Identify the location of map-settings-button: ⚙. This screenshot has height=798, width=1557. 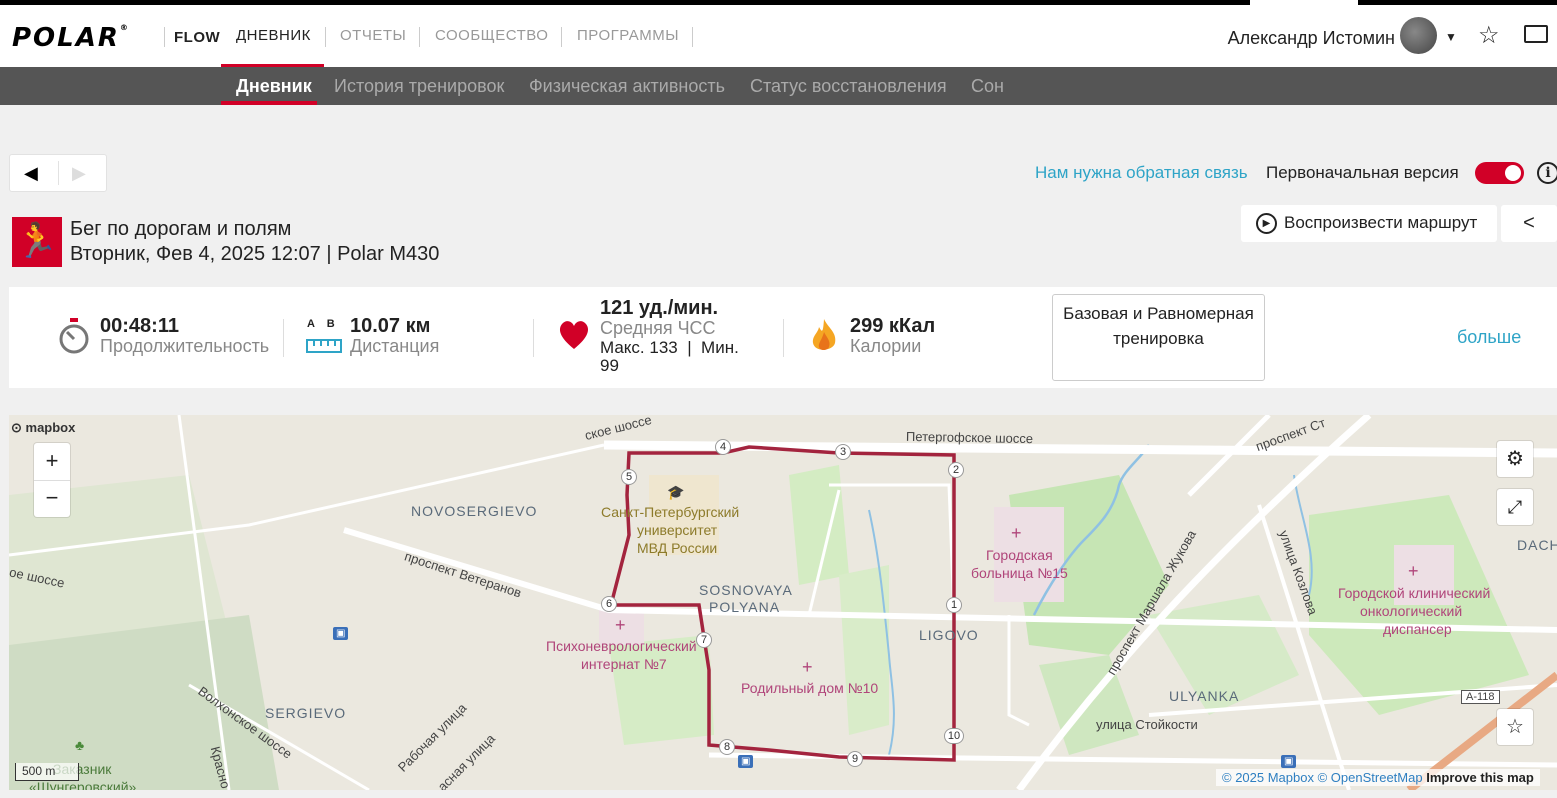
(1515, 459).